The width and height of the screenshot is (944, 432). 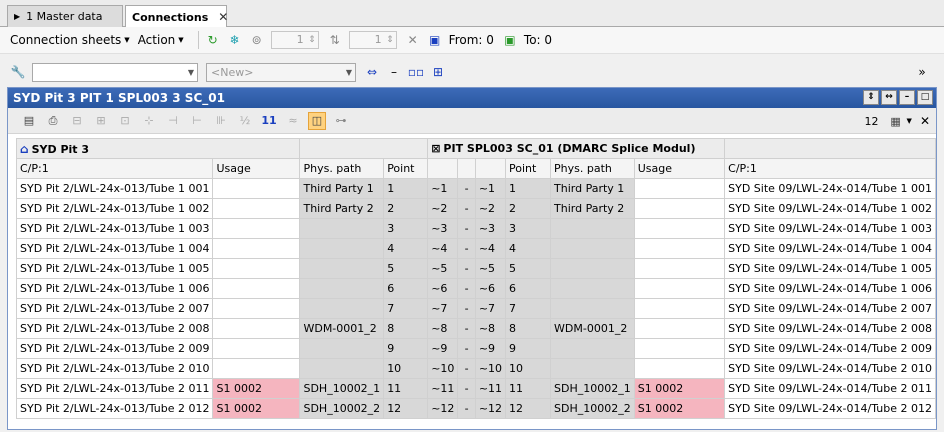 What do you see at coordinates (406, 308) in the screenshot?
I see `cell-pt-l: 7` at bounding box center [406, 308].